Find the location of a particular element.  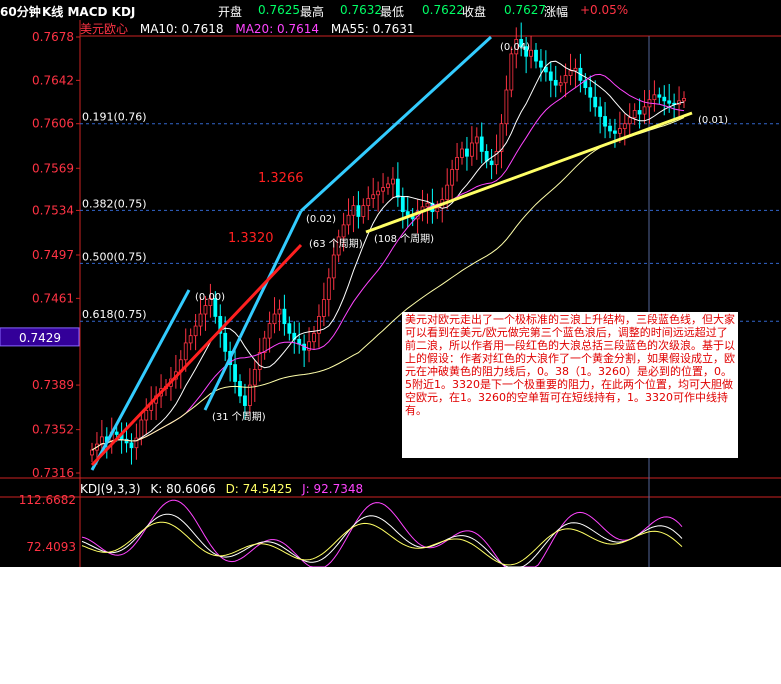

y-tick-label: 0.7352 is located at coordinates (53, 430).